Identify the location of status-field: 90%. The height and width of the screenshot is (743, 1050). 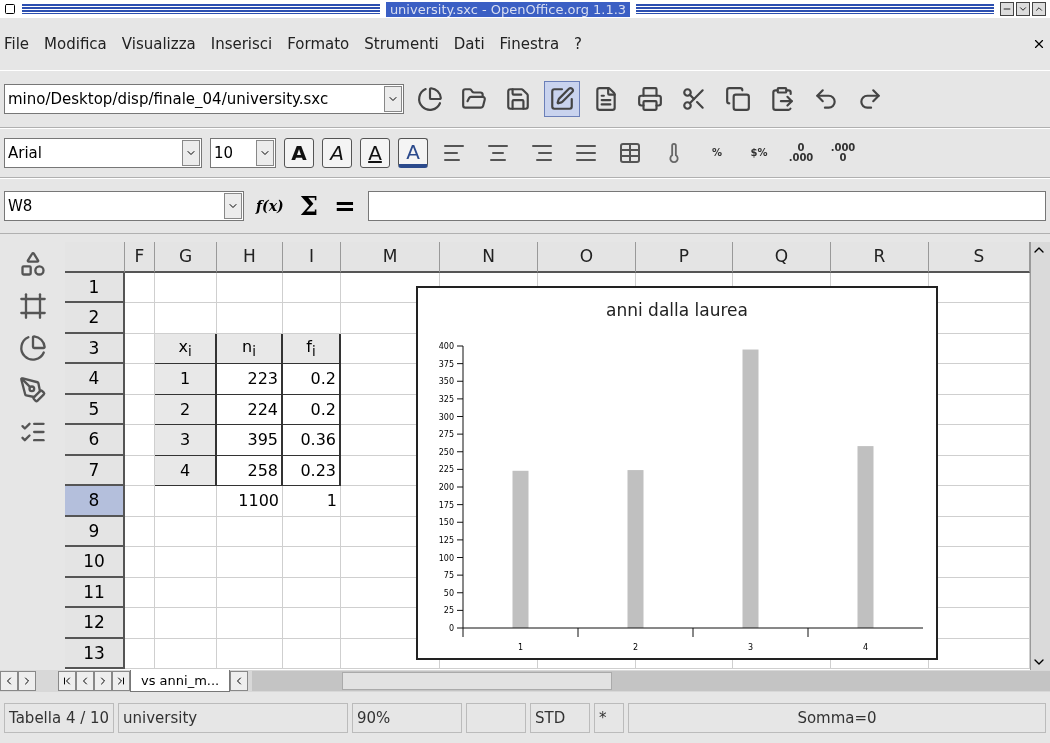
(407, 717).